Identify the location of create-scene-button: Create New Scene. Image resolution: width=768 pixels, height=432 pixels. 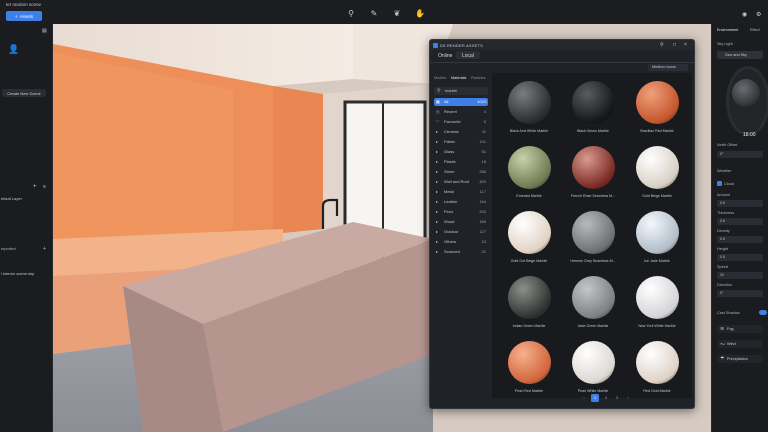
(24, 93).